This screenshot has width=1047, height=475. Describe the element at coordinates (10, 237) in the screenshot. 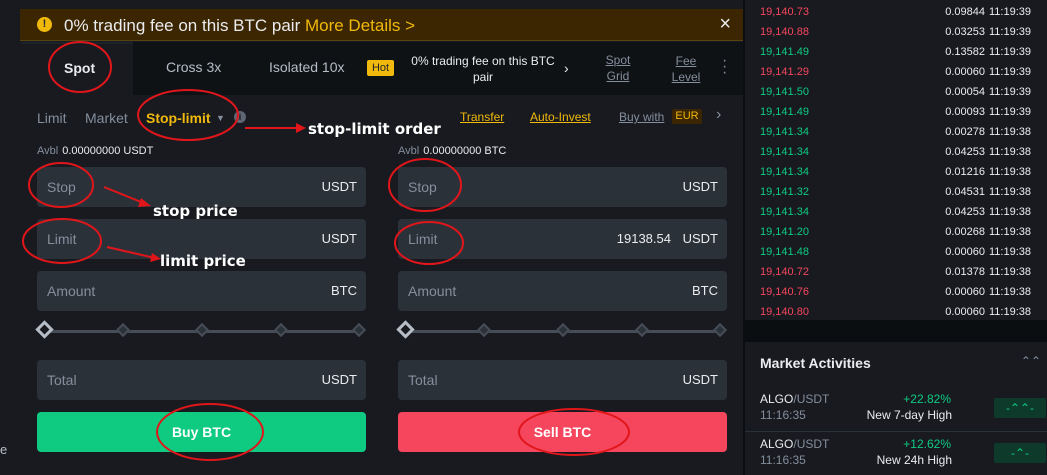

I see `left-edge-panel: e` at that location.